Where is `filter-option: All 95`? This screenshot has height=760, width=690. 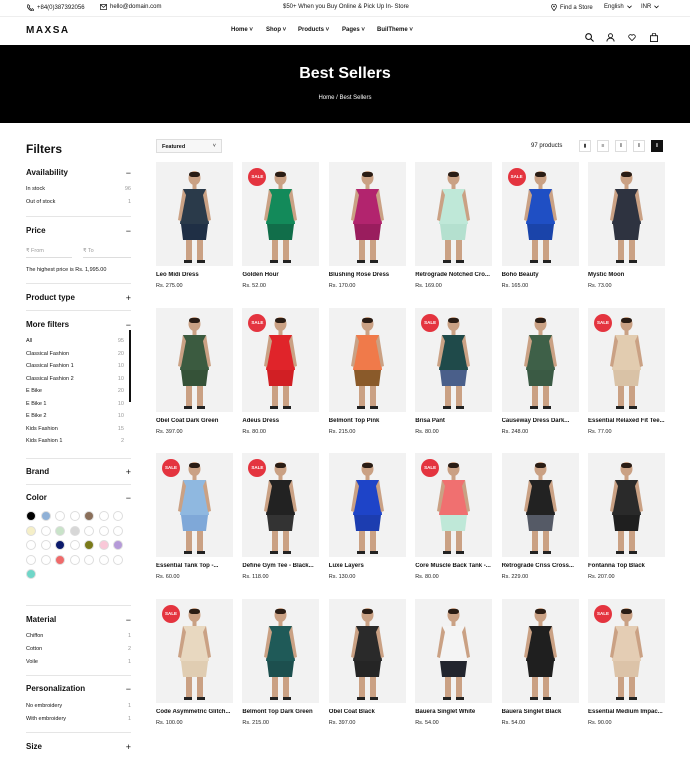
filter-option: All 95 is located at coordinates (75, 341).